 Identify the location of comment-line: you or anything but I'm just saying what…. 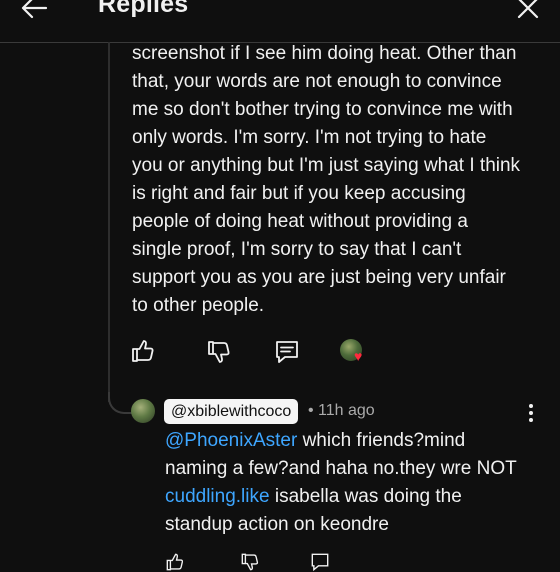
(326, 165).